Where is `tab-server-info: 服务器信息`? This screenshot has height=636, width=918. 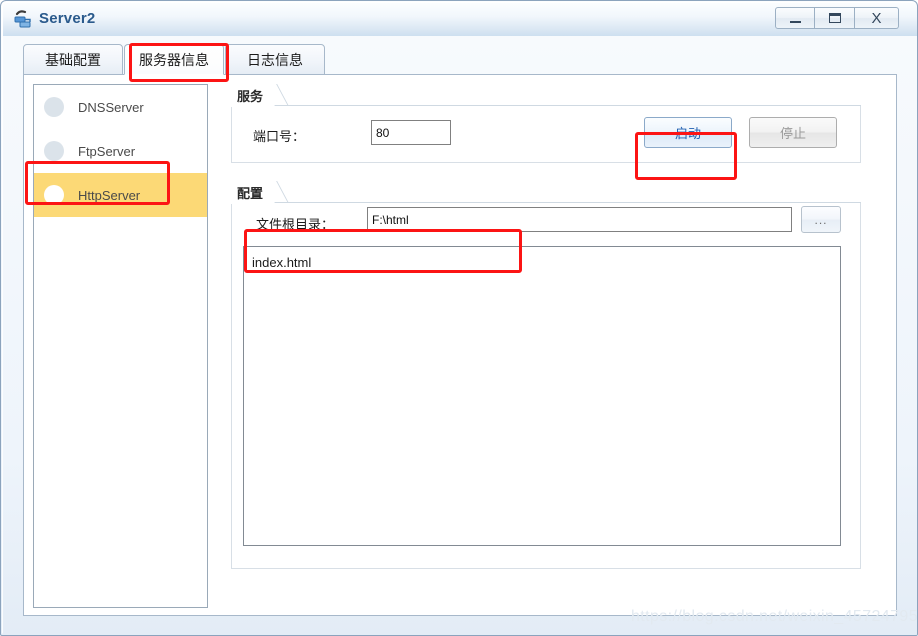
tab-server-info: 服务器信息 is located at coordinates (174, 59).